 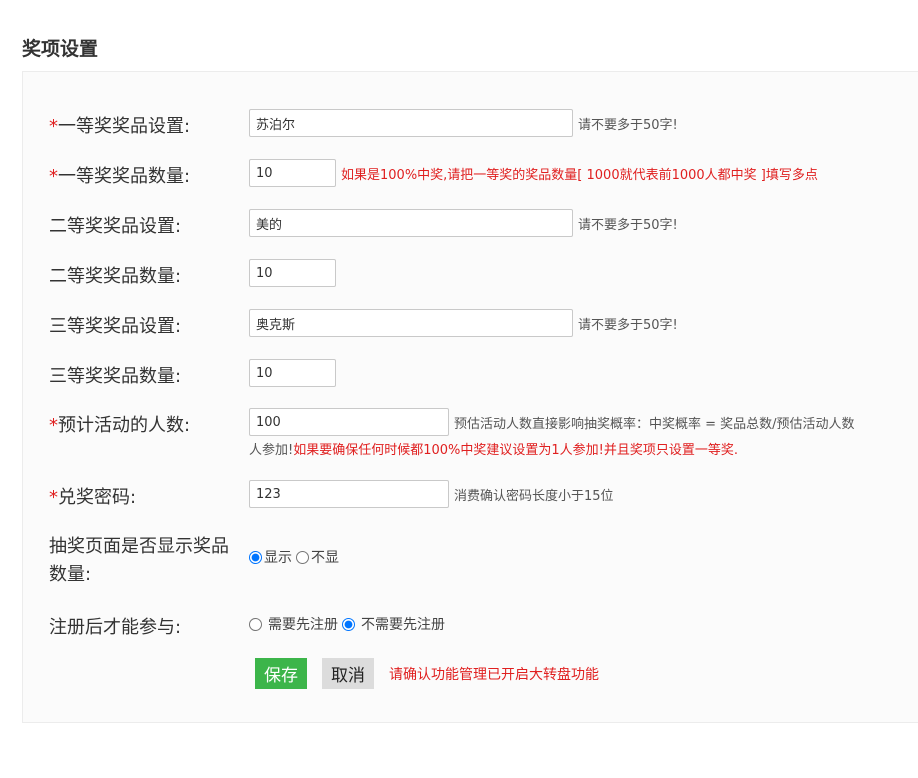 What do you see at coordinates (628, 125) in the screenshot?
I see `first-prize-name-hint: 请不要多于50字!` at bounding box center [628, 125].